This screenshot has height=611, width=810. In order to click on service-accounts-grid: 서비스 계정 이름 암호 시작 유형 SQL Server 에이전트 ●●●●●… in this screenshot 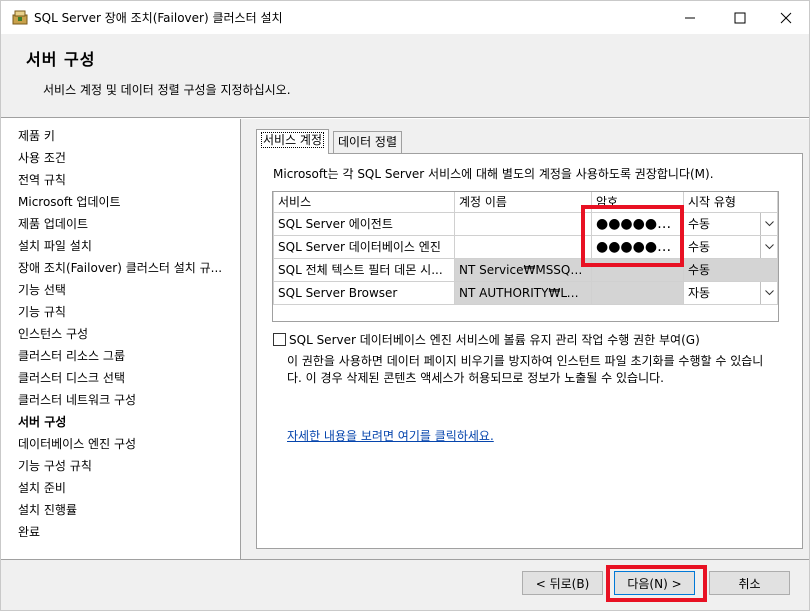, I will do `click(525, 256)`.